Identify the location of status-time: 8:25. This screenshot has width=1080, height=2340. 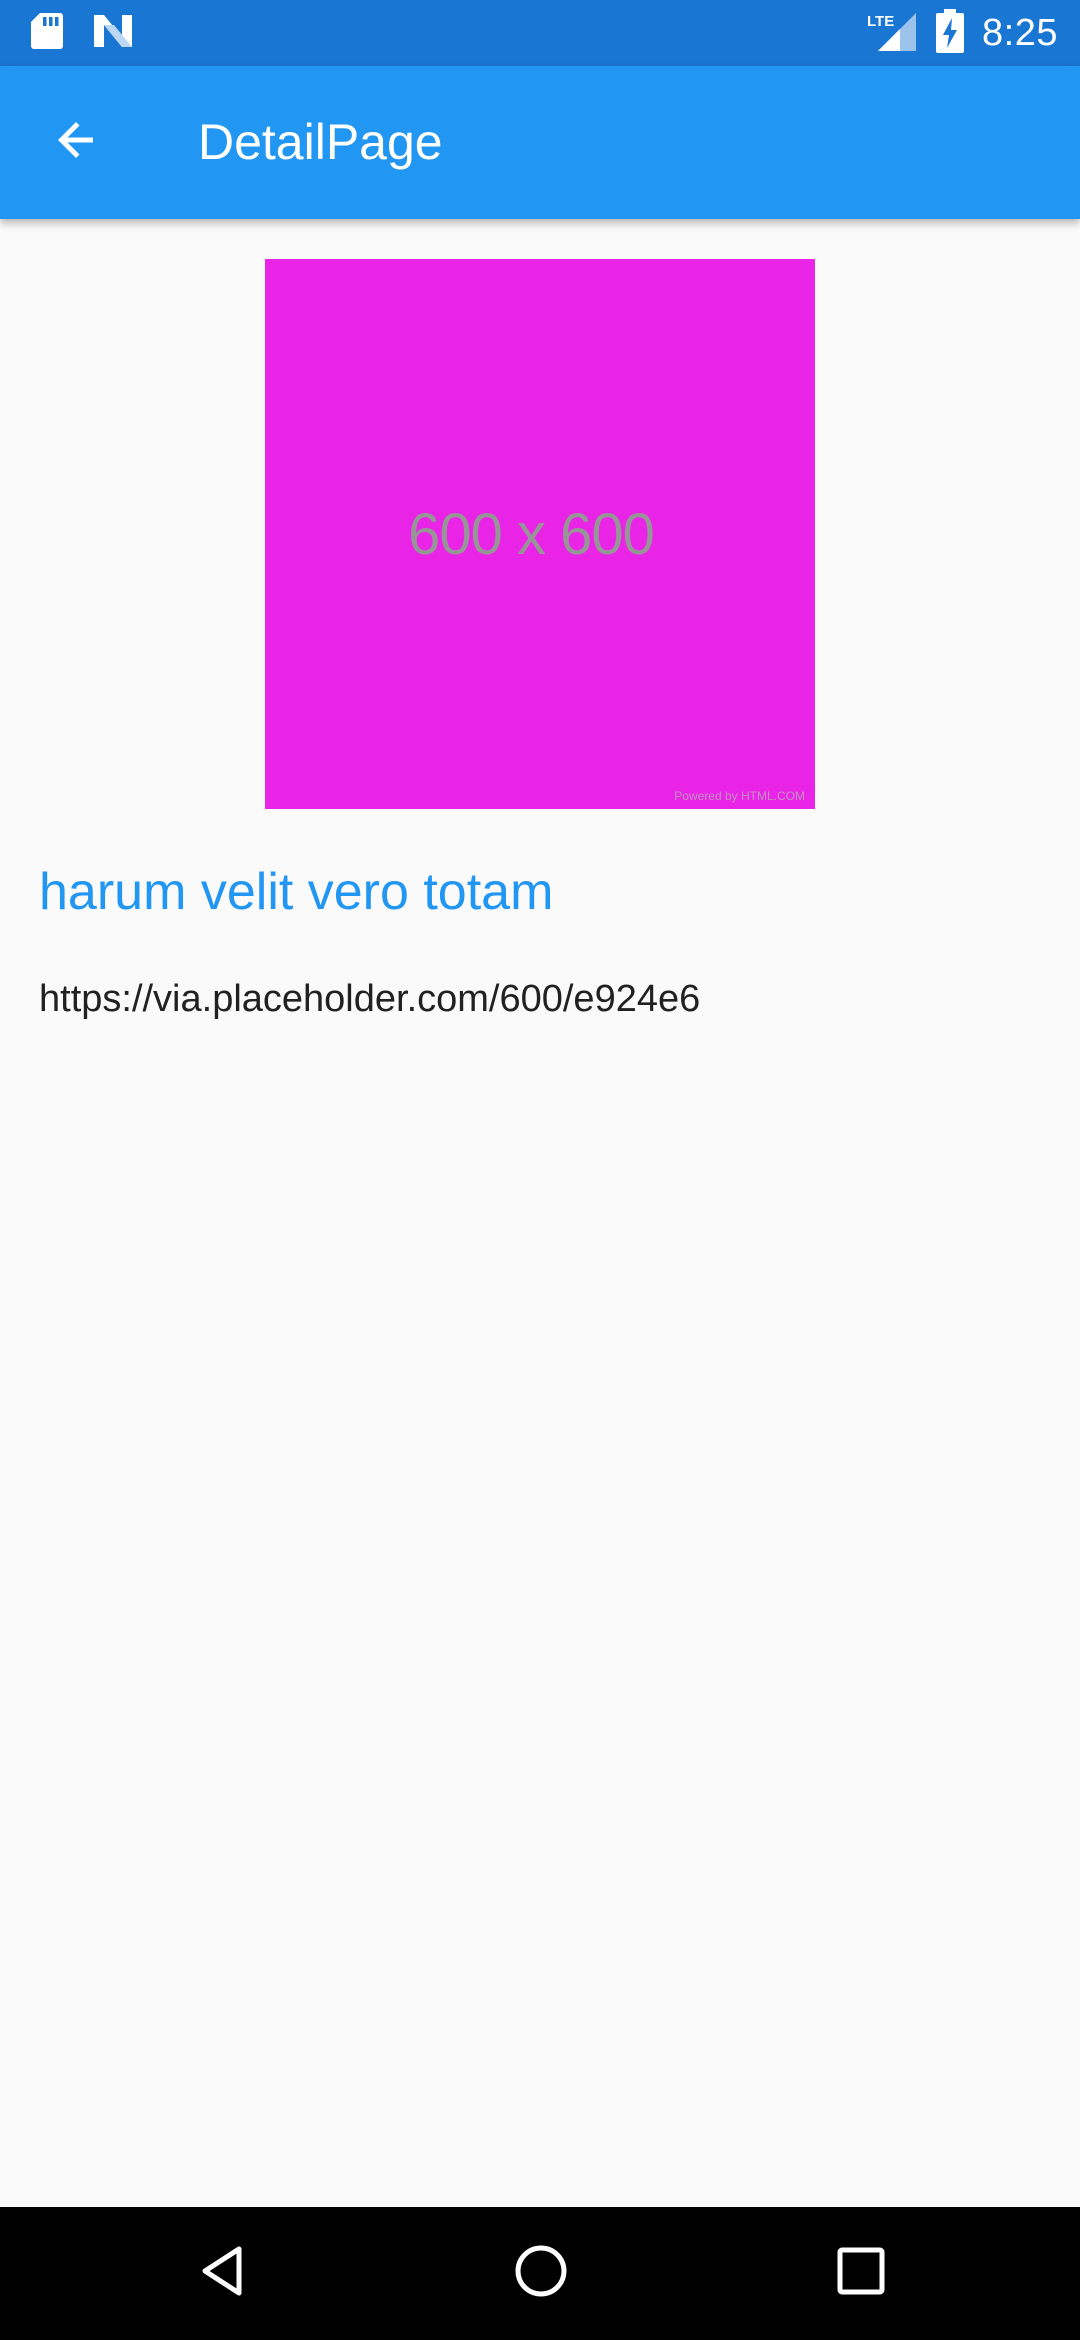
(1020, 32).